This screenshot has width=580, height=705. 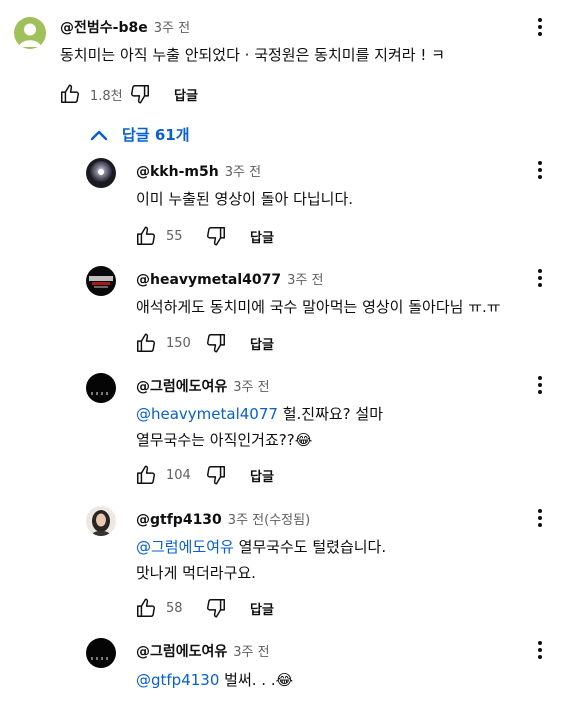 I want to click on comment-actions: 55 답글, so click(x=204, y=236).